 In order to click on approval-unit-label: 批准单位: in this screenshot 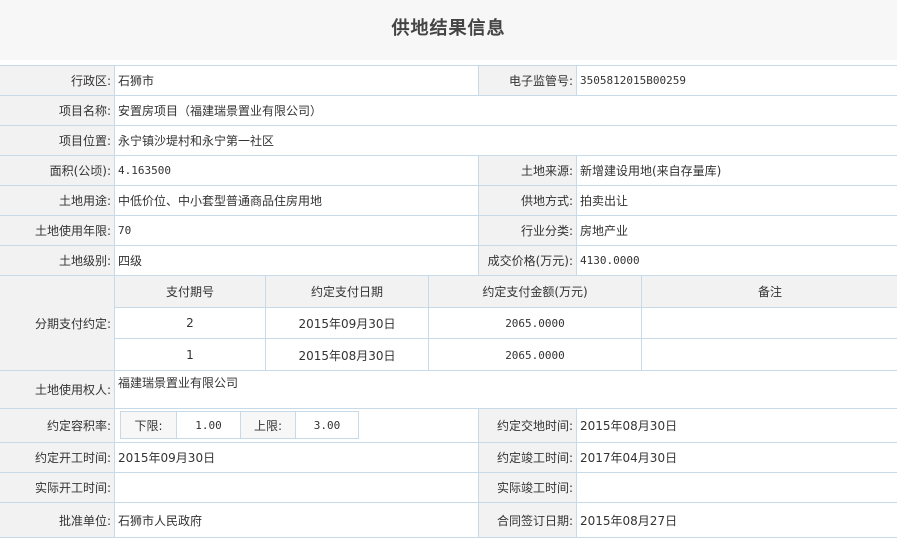, I will do `click(57, 520)`.